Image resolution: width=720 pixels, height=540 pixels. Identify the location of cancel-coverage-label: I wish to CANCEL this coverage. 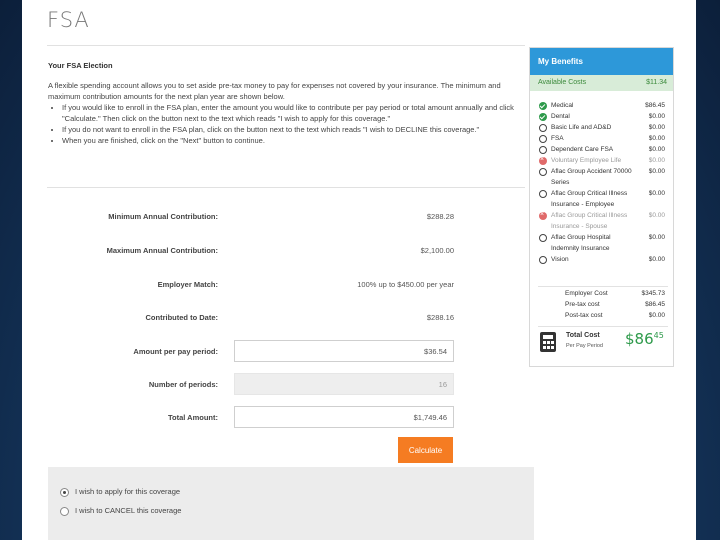
(128, 510).